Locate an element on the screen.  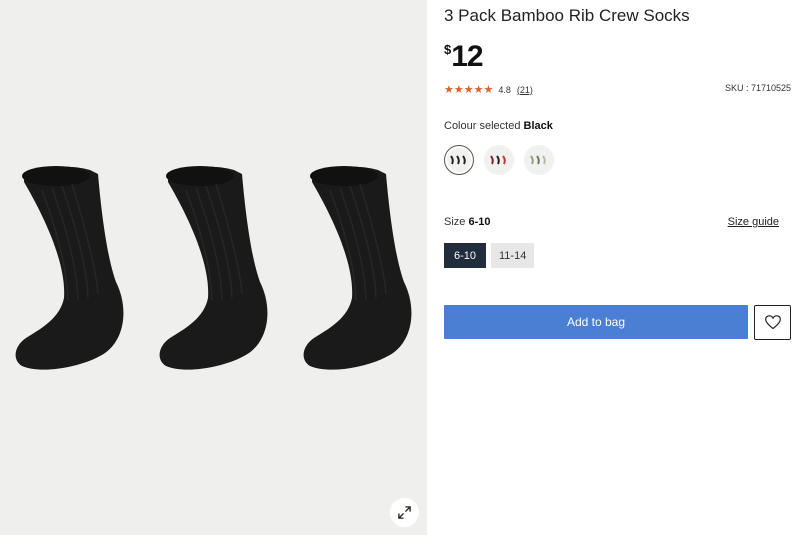
swatch-multi-neutral is located at coordinates (539, 160).